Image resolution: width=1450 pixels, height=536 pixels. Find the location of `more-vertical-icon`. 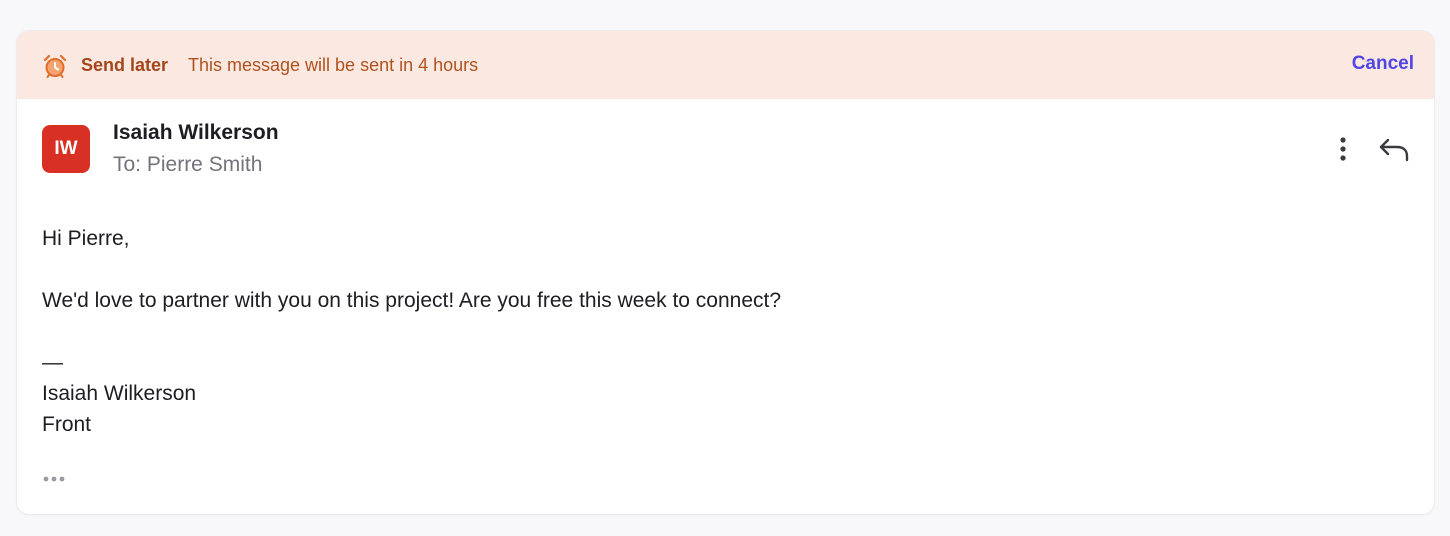

more-vertical-icon is located at coordinates (1343, 149).